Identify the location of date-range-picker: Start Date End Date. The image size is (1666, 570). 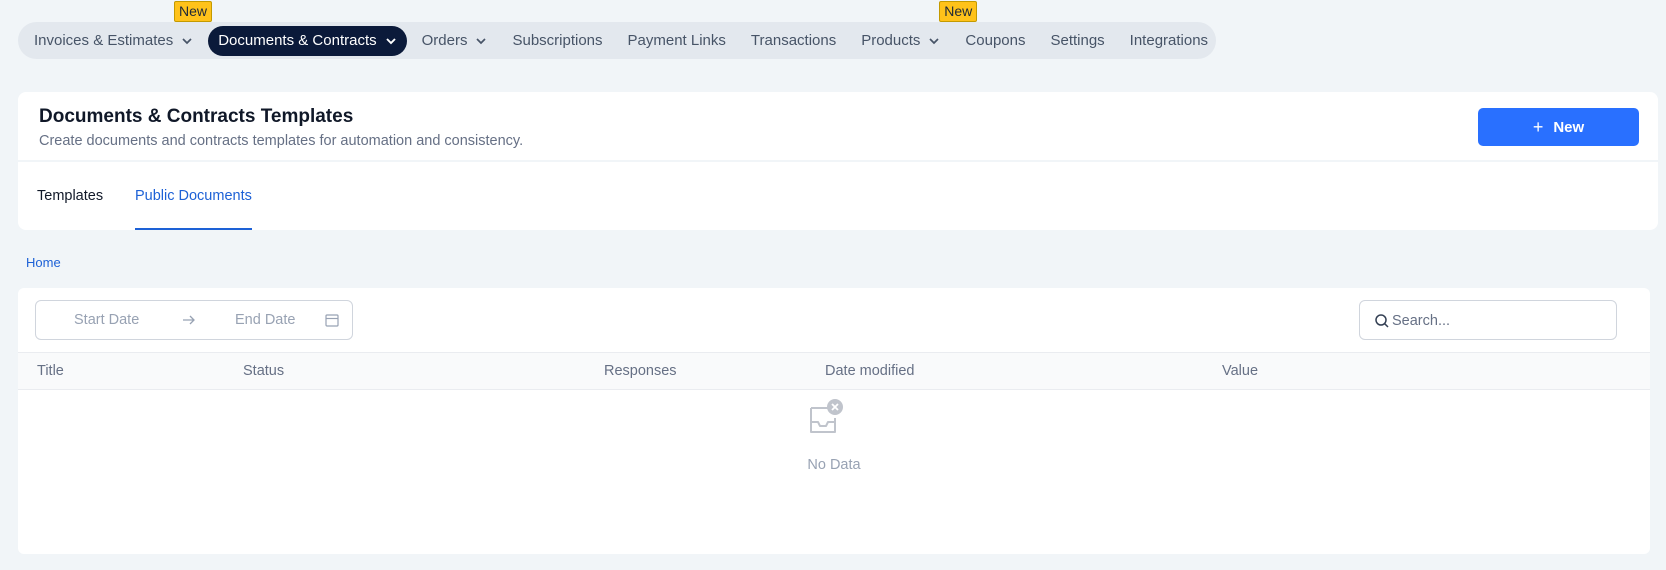
(194, 320).